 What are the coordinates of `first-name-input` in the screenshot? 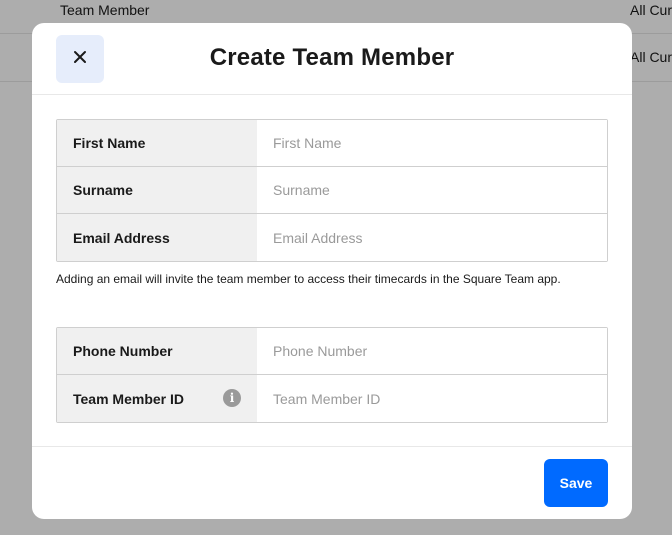 It's located at (432, 143).